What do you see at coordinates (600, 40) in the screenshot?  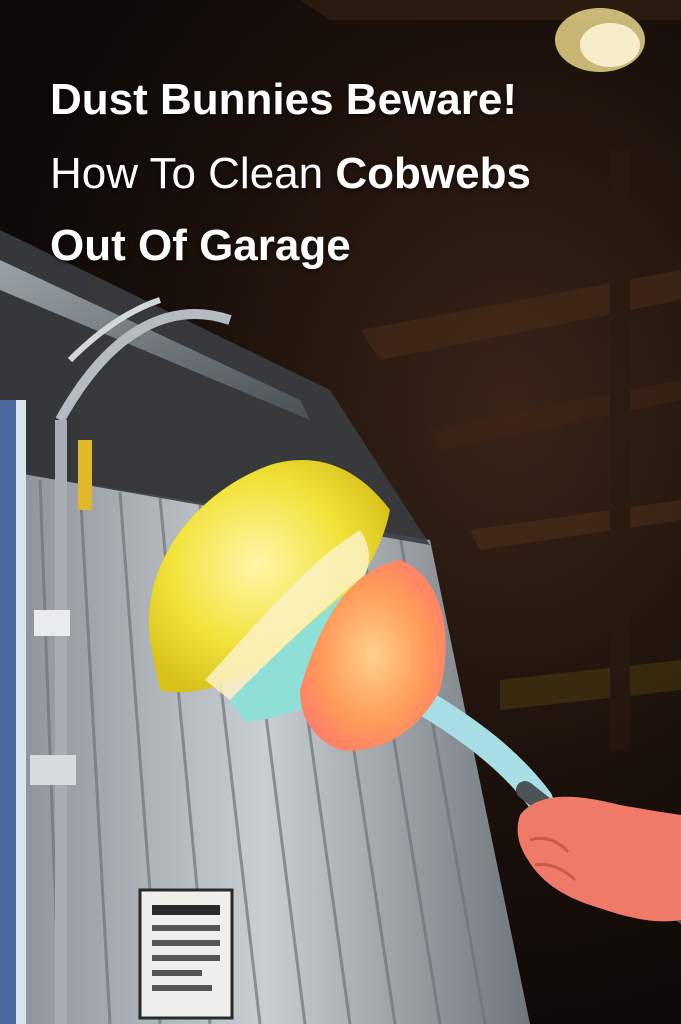 I see `ceiling-light` at bounding box center [600, 40].